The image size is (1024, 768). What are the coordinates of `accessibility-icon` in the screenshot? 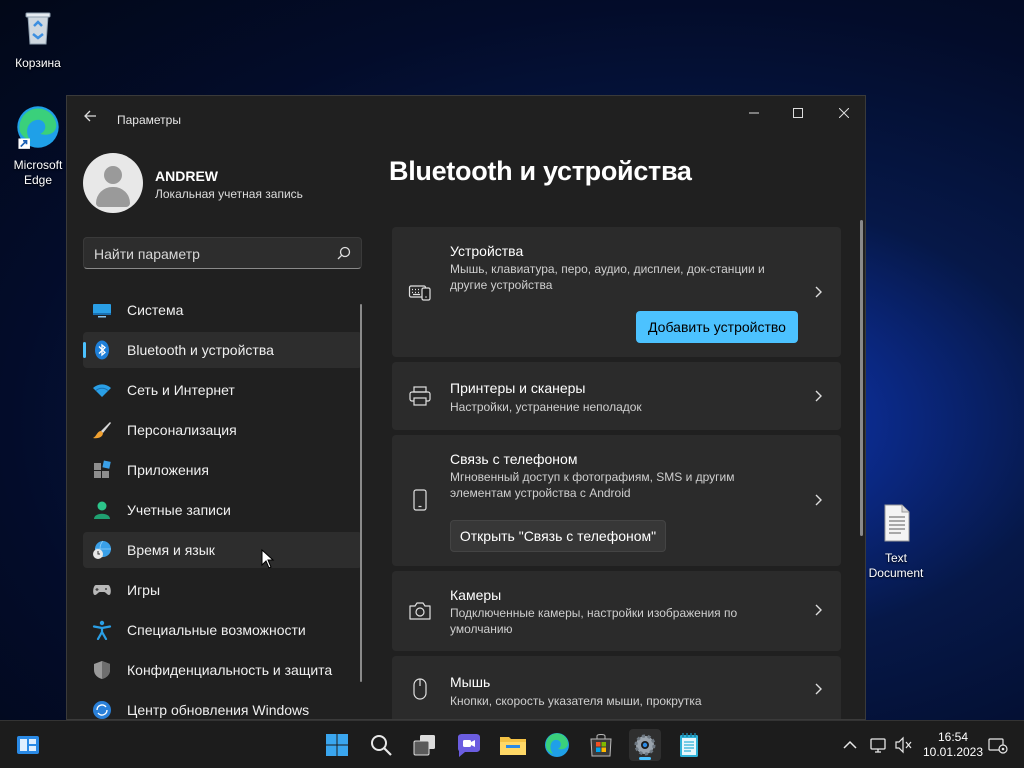 It's located at (102, 630).